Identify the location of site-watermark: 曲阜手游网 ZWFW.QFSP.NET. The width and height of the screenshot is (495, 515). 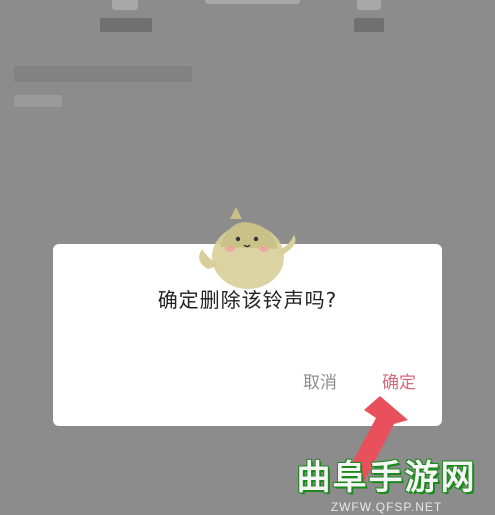
(386, 486).